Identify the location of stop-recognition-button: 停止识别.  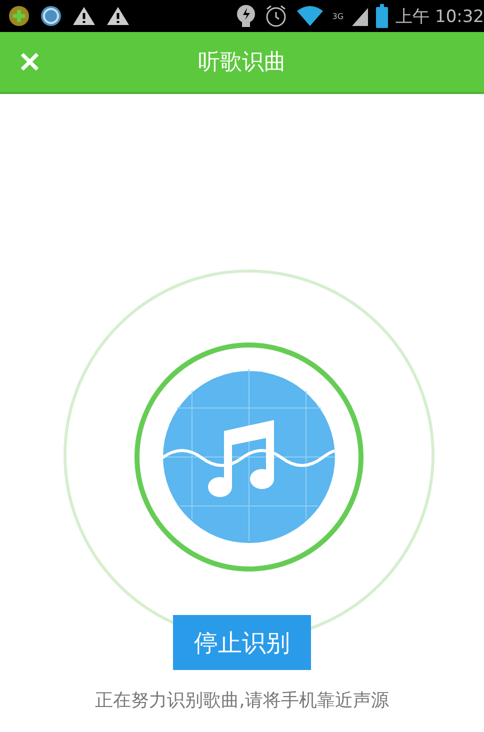
(242, 642).